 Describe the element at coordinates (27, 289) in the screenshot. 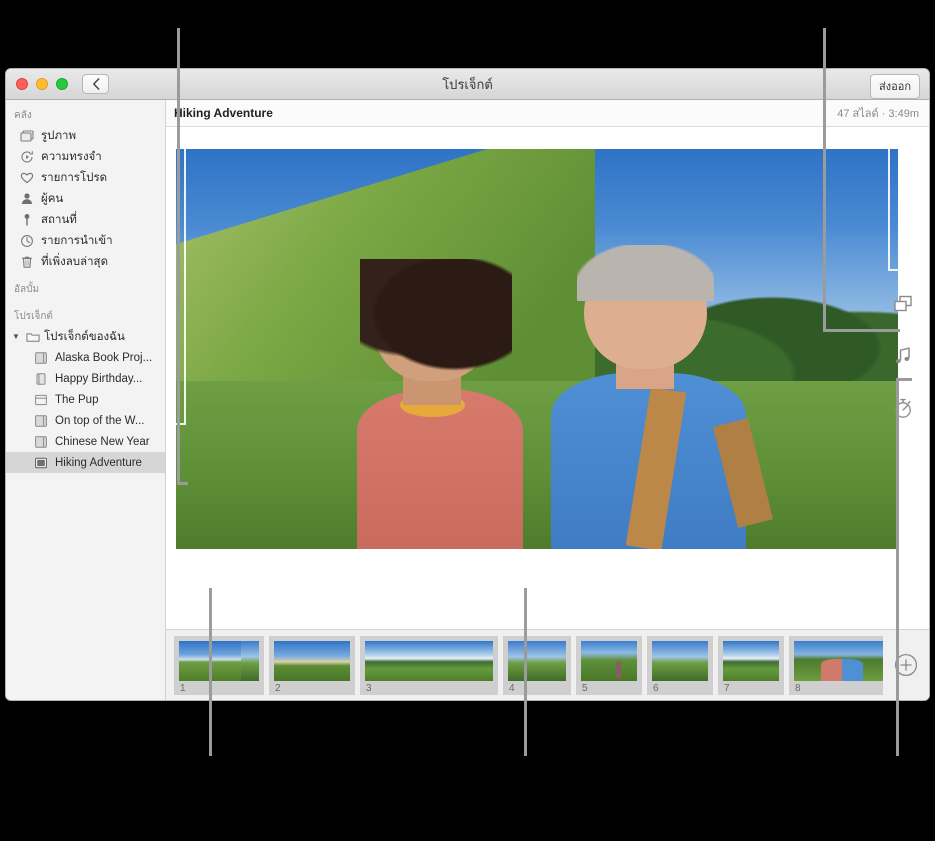

I see `sidebar-section-header-albums: อัลบั้ม` at that location.